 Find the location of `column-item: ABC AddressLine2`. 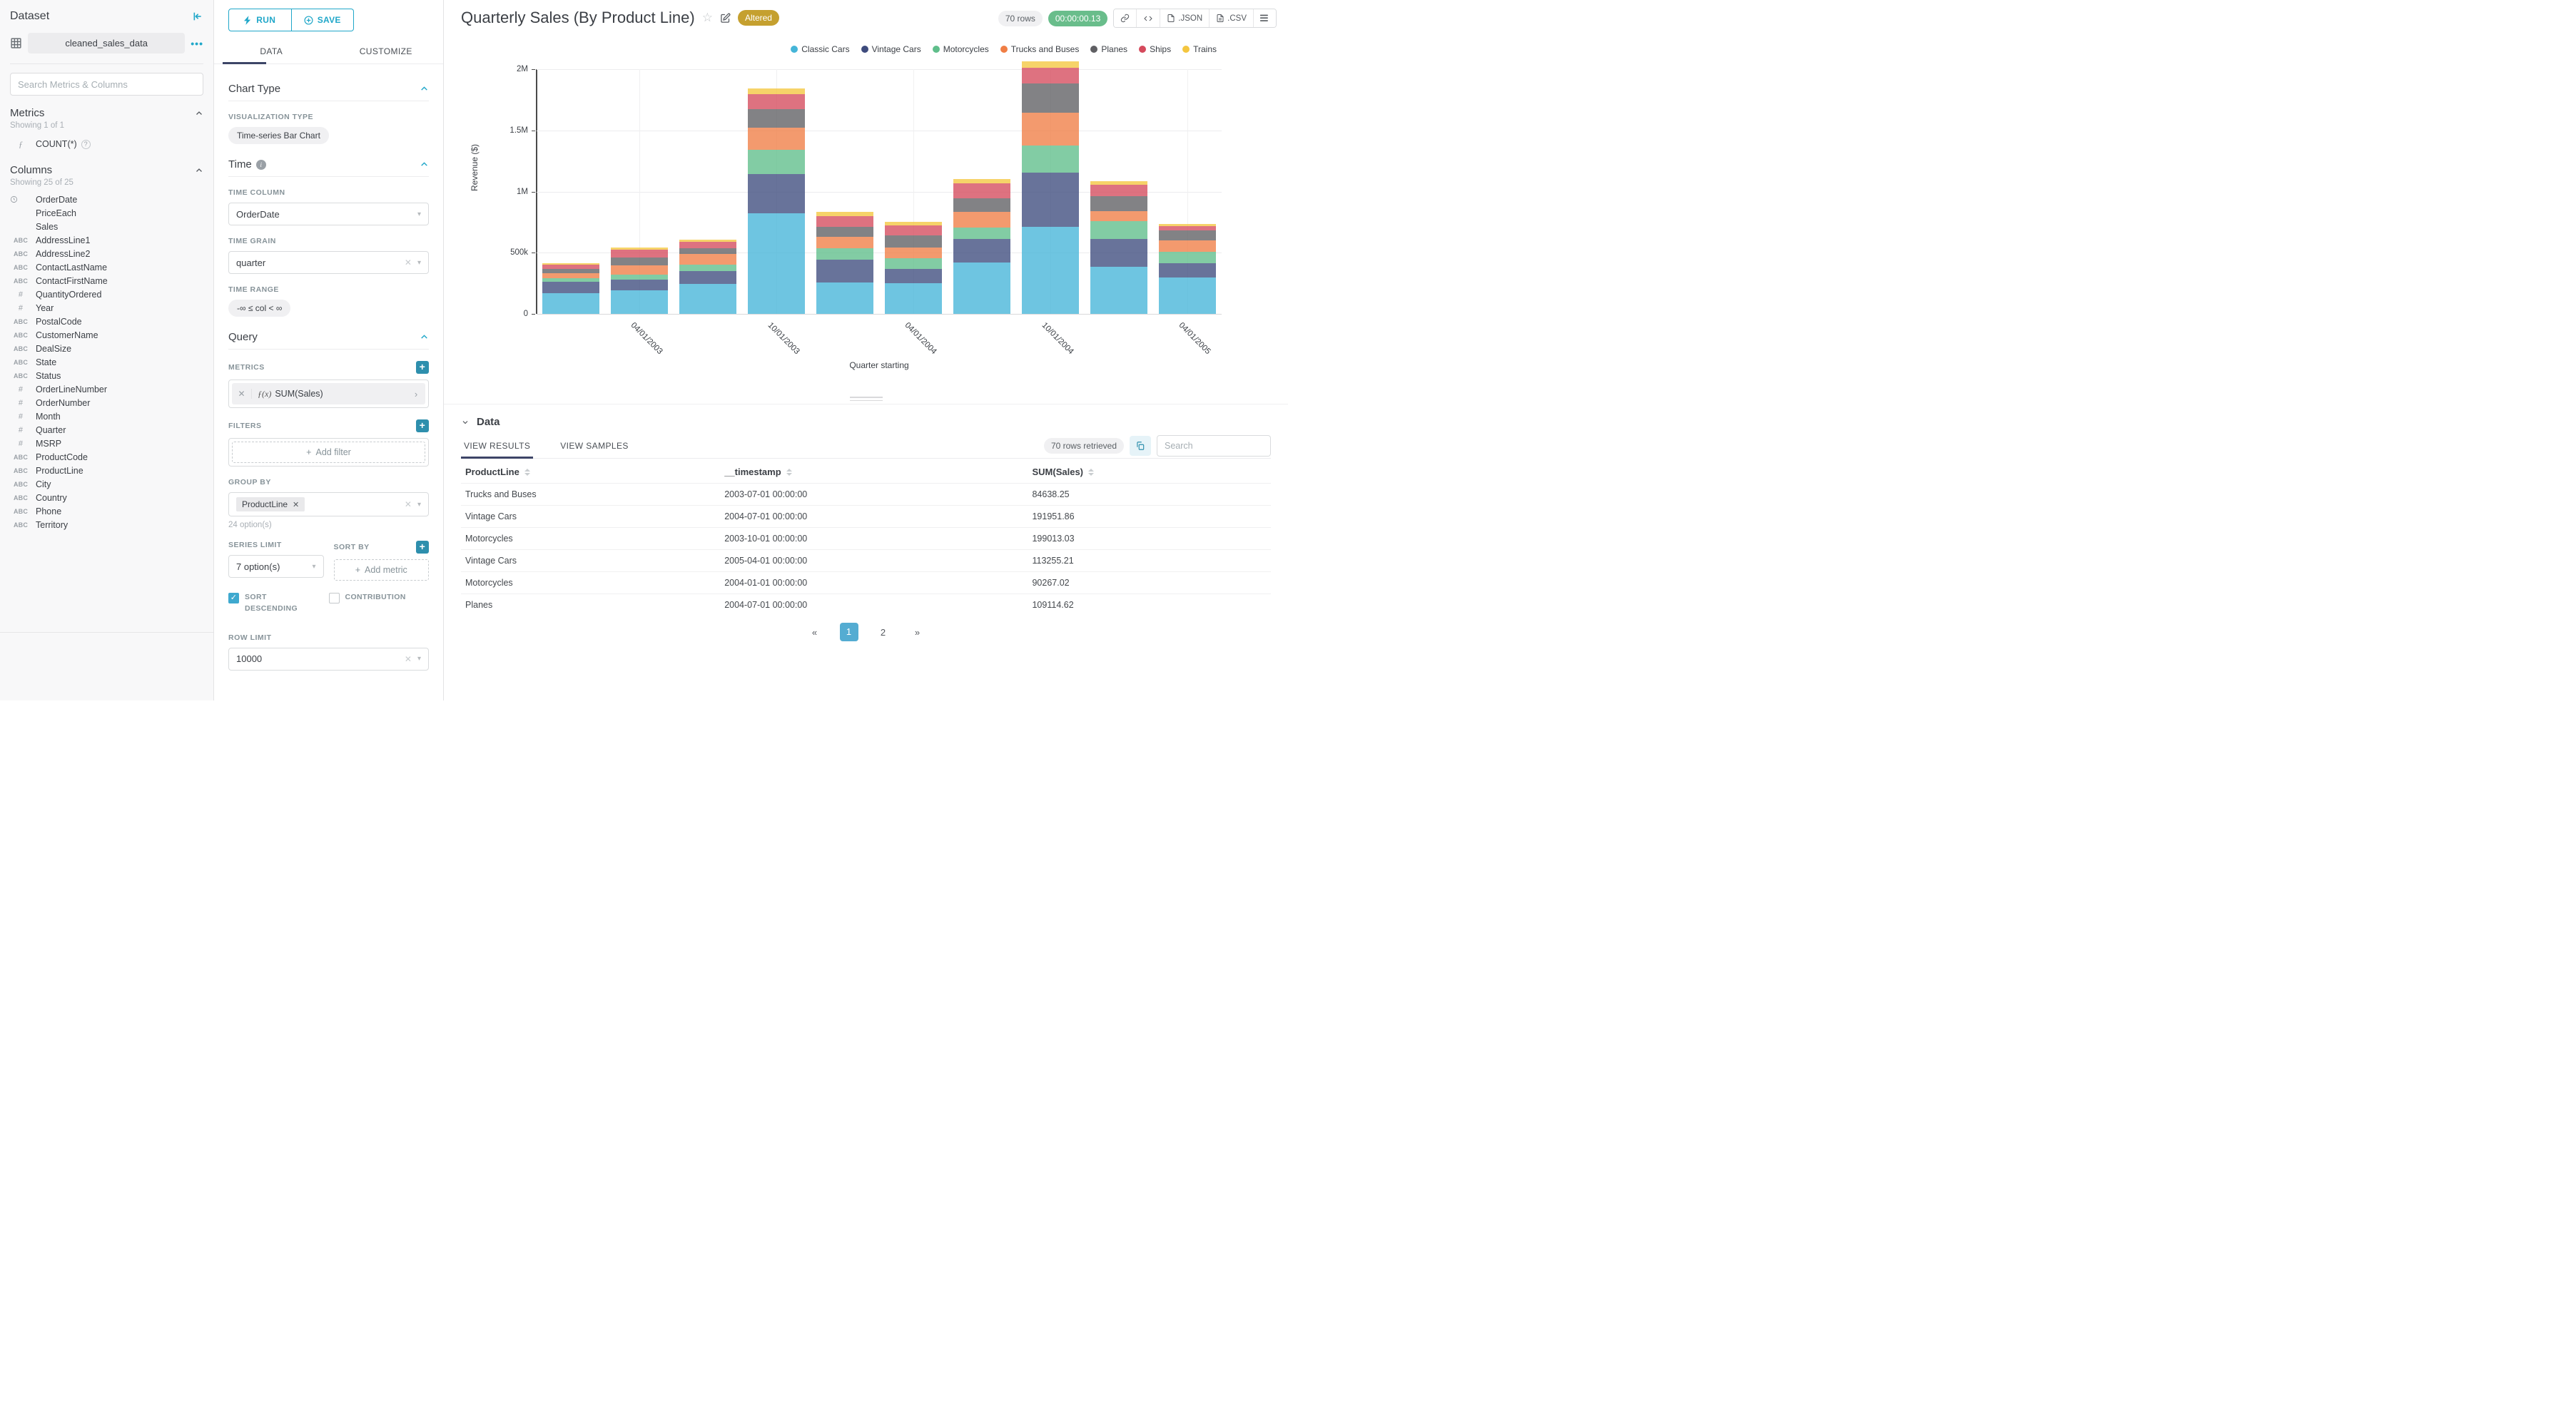

column-item: ABC AddressLine2 is located at coordinates (106, 253).